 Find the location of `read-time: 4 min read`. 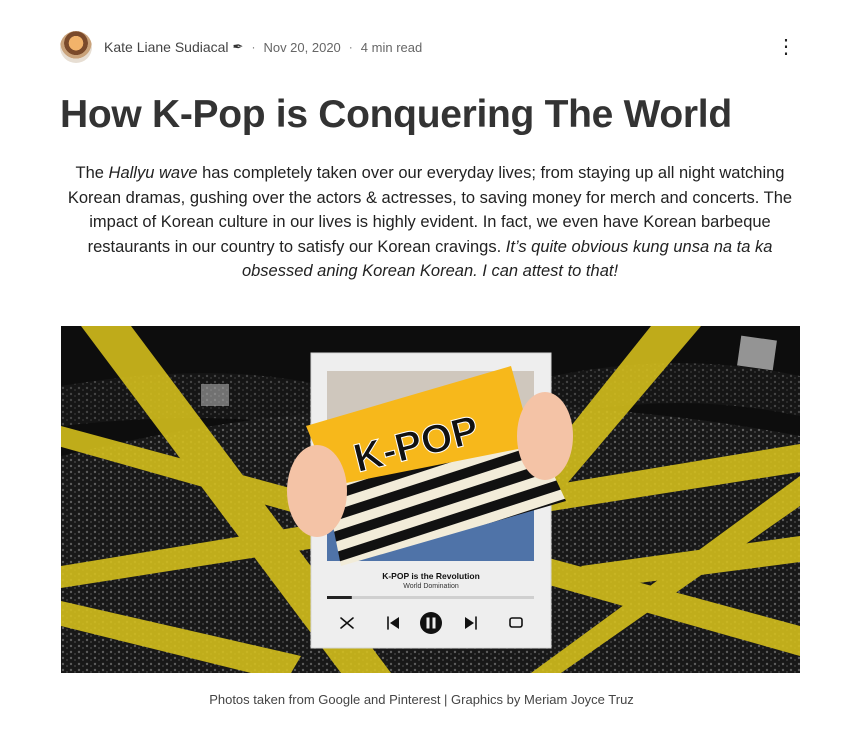

read-time: 4 min read is located at coordinates (391, 47).